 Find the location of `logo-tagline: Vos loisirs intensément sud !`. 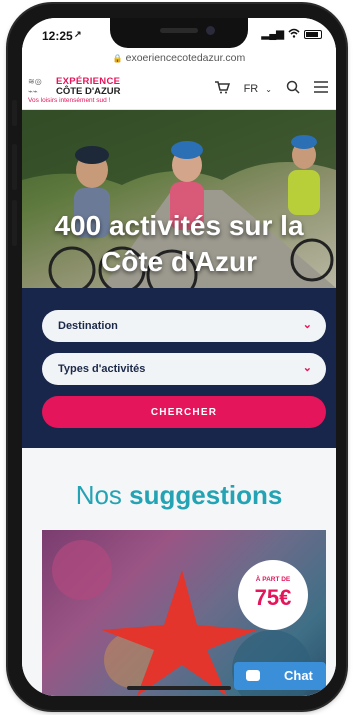

logo-tagline: Vos loisirs intensément sud ! is located at coordinates (69, 100).